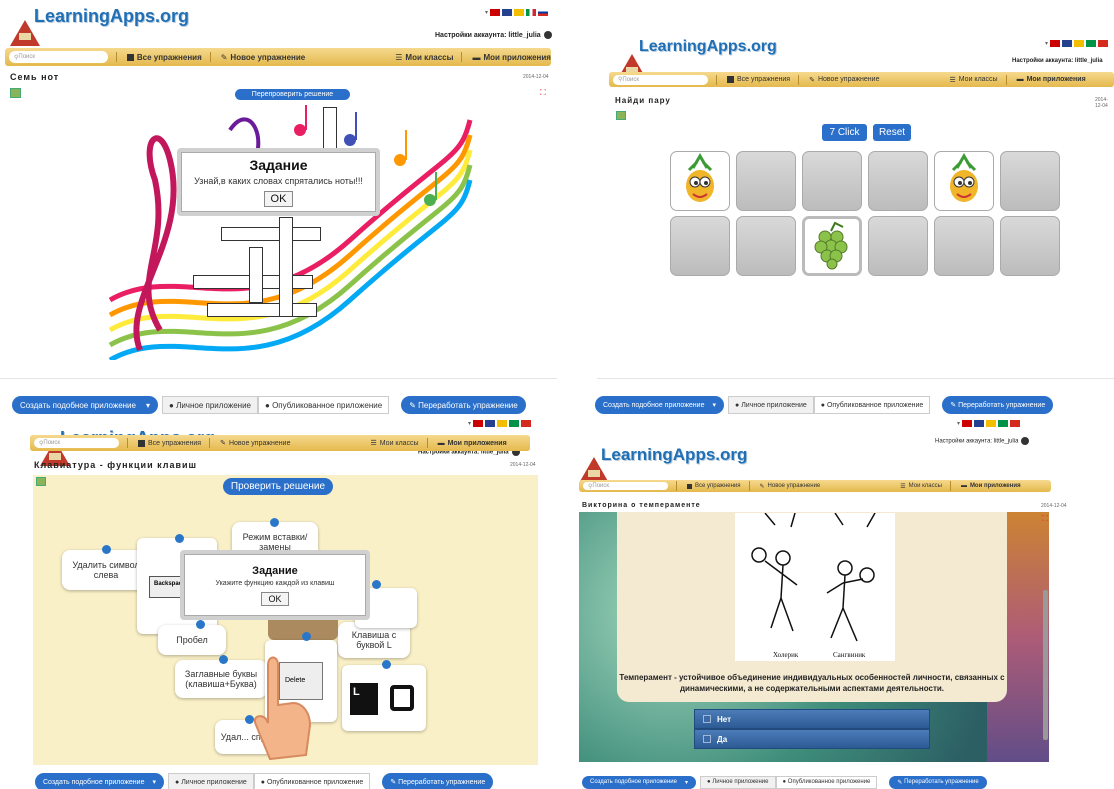 This screenshot has width=1114, height=789. What do you see at coordinates (1045, 665) in the screenshot?
I see `scrollbar` at bounding box center [1045, 665].